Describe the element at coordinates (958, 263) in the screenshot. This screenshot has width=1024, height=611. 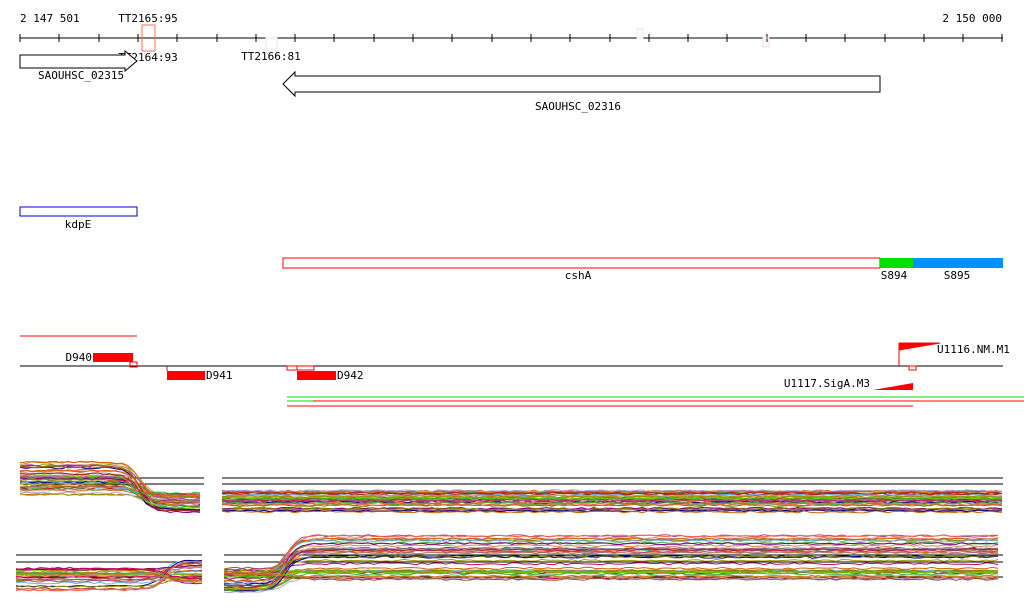
I see `operon-s895-box` at that location.